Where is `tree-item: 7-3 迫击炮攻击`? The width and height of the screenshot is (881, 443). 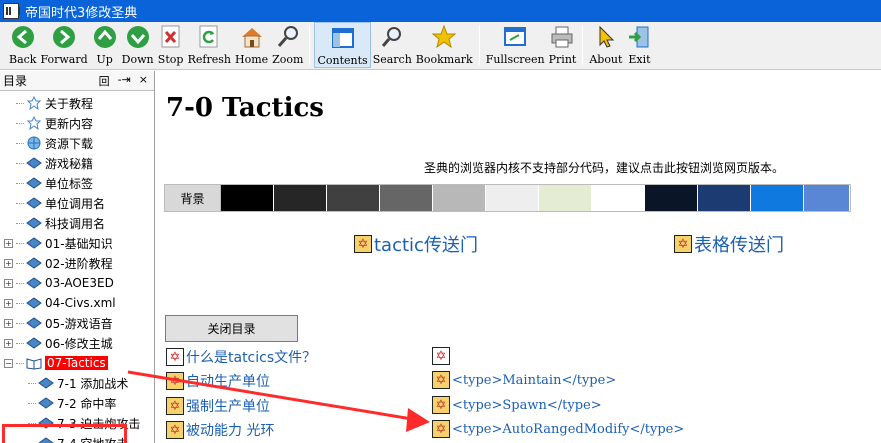 tree-item: 7-3 迫击炮攻击 is located at coordinates (77, 423).